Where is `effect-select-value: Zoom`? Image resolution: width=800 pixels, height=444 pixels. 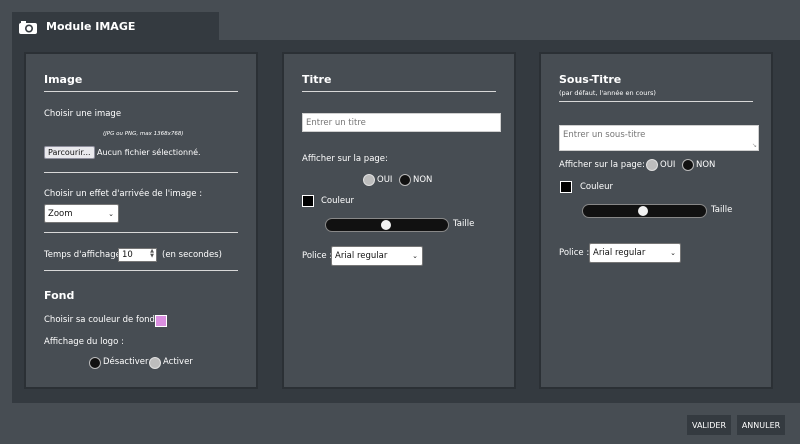
effect-select-value: Zoom is located at coordinates (60, 213).